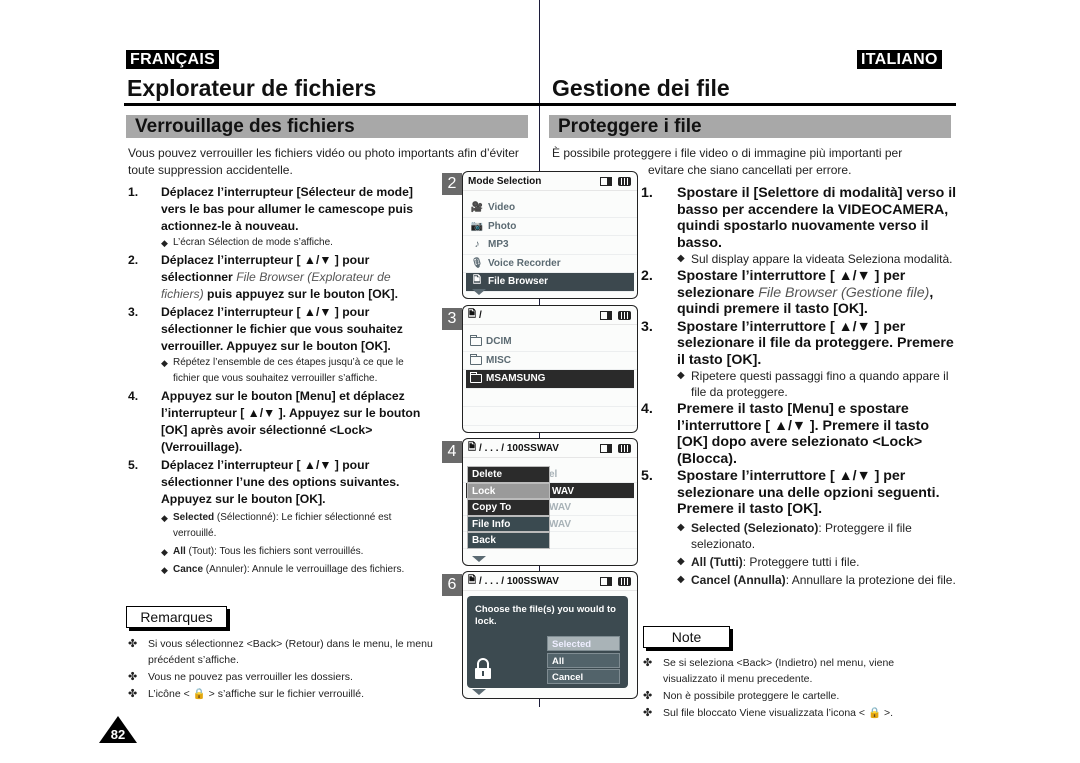 This screenshot has width=1080, height=763. I want to click on sub-bullet-text: L’écran Sélection de mode s’affiche., so click(253, 242).